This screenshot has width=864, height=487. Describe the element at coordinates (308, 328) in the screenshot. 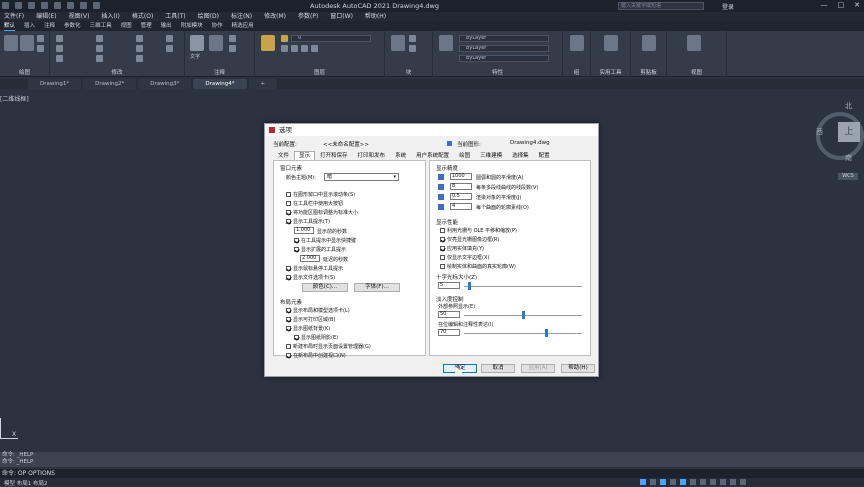

I see `checkbox-paper-background: 显示图纸背景(K)` at that location.